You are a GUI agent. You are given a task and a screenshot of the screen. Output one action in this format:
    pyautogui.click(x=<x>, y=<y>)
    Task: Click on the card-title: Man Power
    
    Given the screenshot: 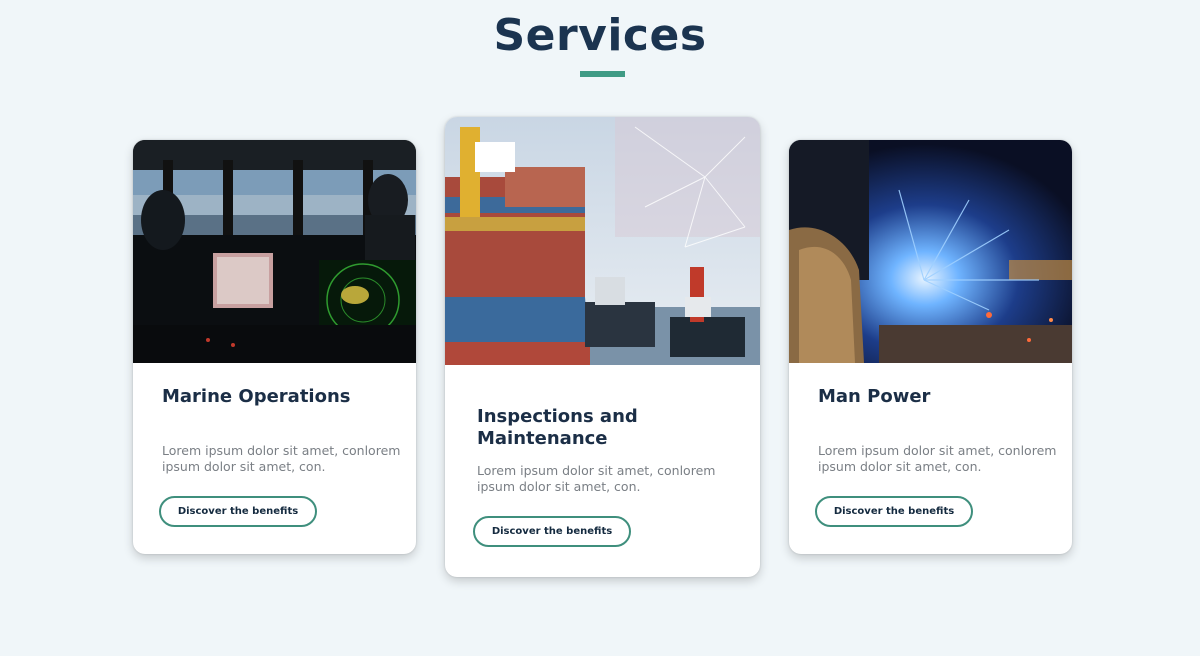 What is the action you would take?
    pyautogui.click(x=874, y=396)
    